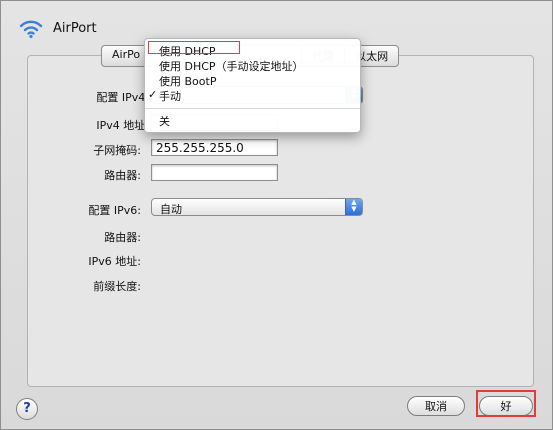  Describe the element at coordinates (171, 209) in the screenshot. I see `configure-ipv6-value: 自动` at that location.